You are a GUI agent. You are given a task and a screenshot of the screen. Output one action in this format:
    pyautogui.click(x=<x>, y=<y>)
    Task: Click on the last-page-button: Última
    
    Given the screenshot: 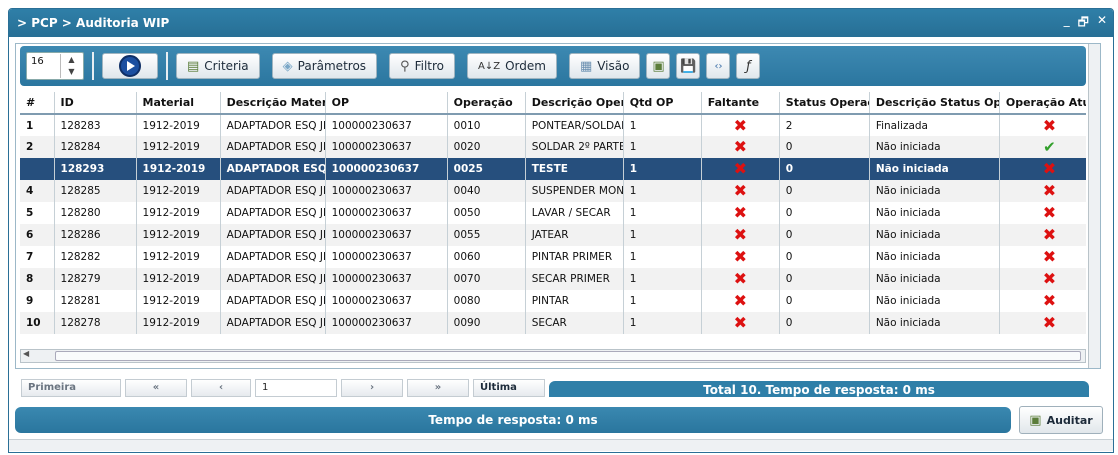 What is the action you would take?
    pyautogui.click(x=509, y=388)
    